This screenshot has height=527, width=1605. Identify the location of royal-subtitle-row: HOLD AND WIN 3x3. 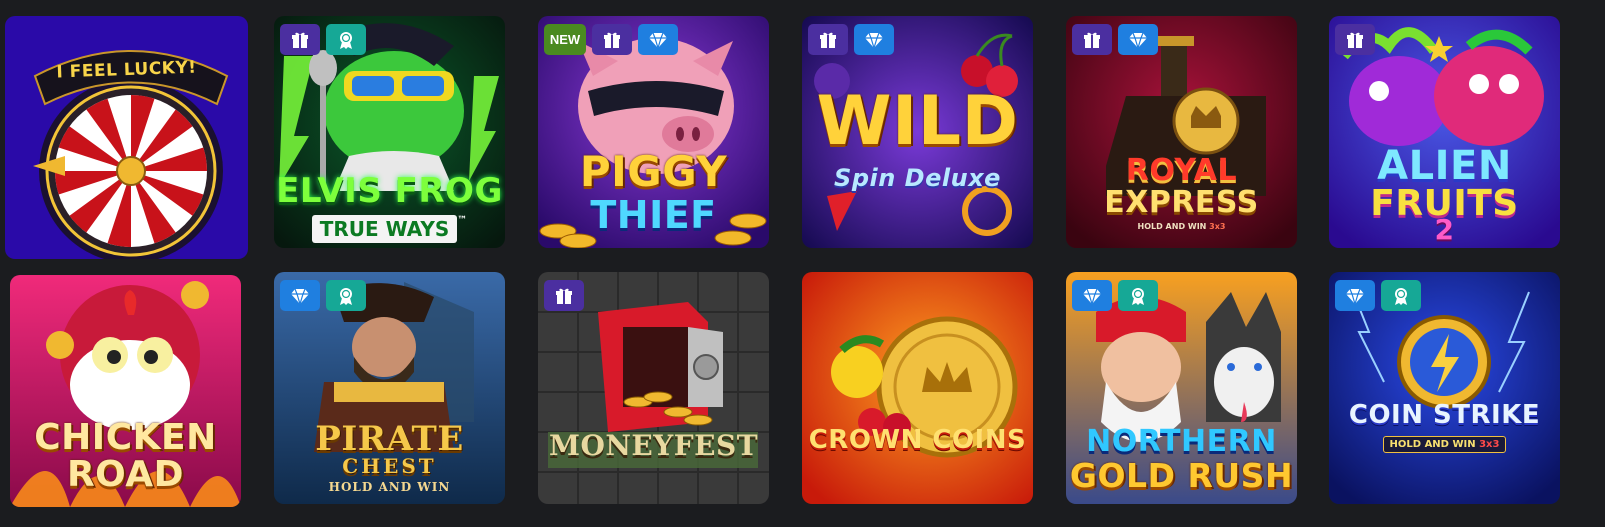
(1181, 226).